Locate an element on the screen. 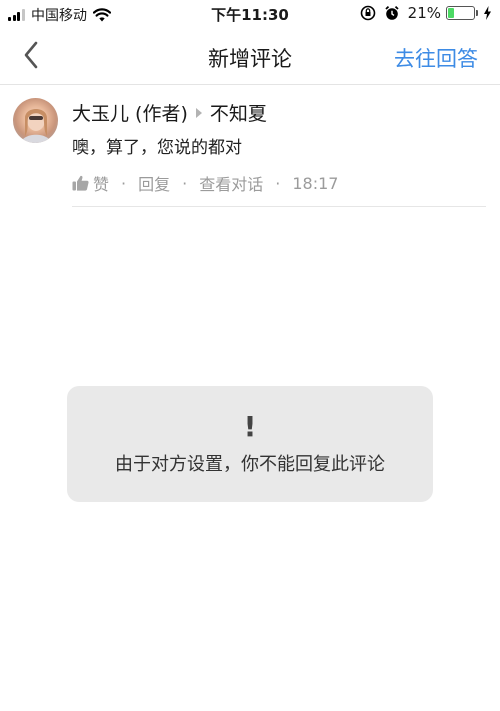 This screenshot has height=711, width=500. comment-header: 大玉儿 (作者) 不知夏 is located at coordinates (169, 112).